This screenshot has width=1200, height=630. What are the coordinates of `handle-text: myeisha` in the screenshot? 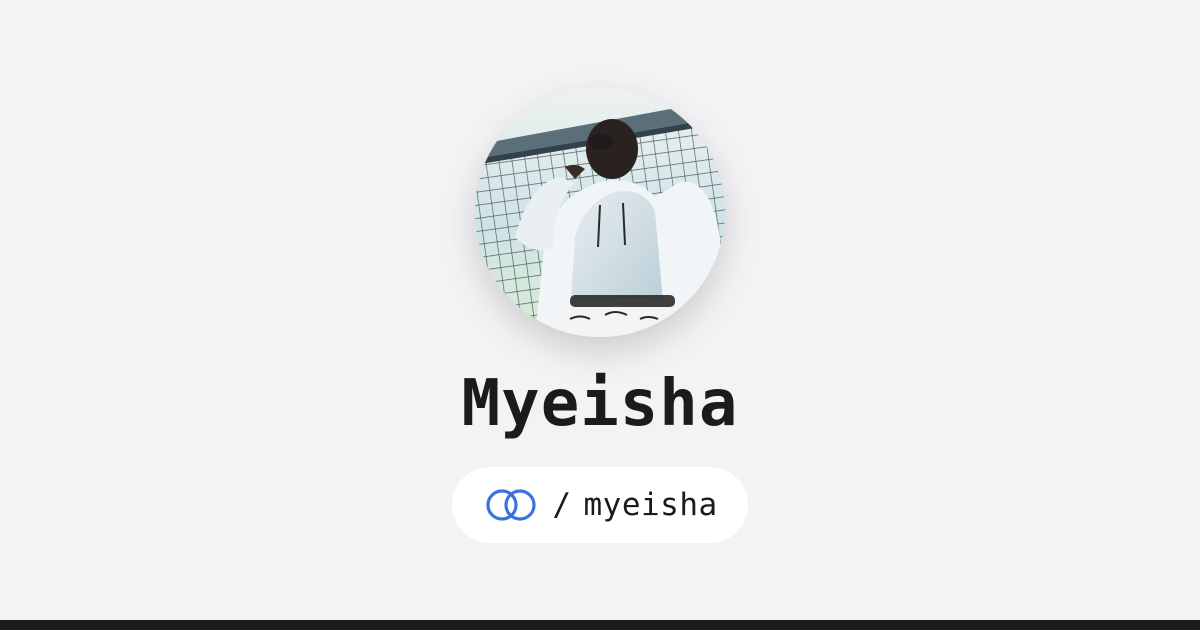 It's located at (650, 505).